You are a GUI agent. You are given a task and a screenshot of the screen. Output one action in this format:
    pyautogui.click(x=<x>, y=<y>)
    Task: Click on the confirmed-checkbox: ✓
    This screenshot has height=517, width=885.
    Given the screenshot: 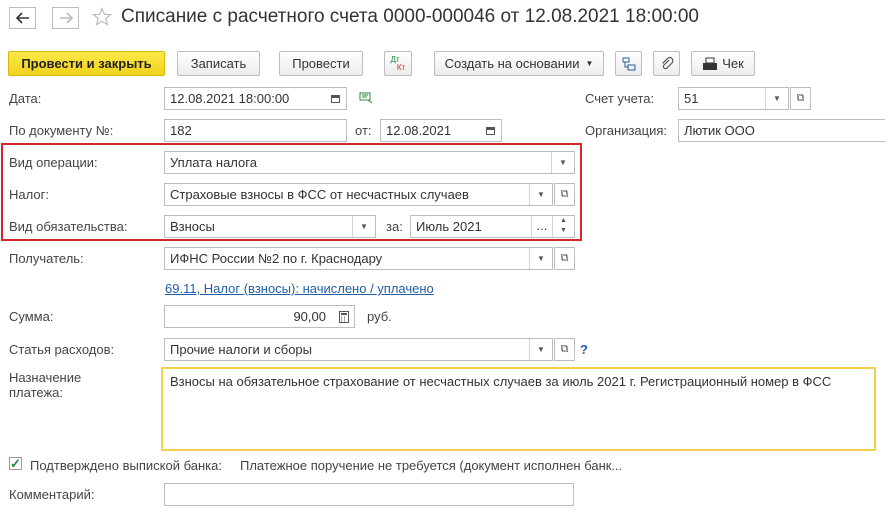 What is the action you would take?
    pyautogui.click(x=15, y=463)
    